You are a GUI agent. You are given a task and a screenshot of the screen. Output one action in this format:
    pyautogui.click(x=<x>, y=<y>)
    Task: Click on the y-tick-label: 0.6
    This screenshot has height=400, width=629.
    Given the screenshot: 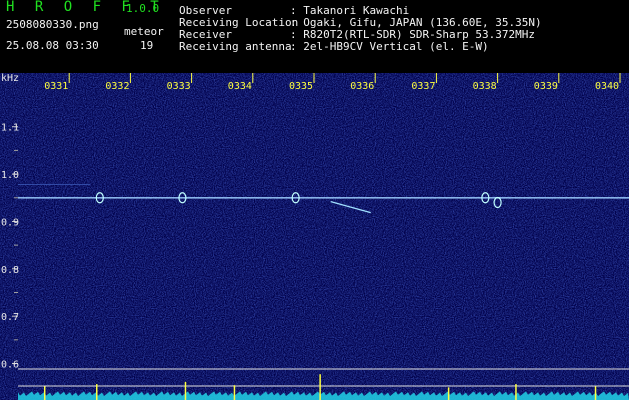 What is the action you would take?
    pyautogui.click(x=10, y=365)
    